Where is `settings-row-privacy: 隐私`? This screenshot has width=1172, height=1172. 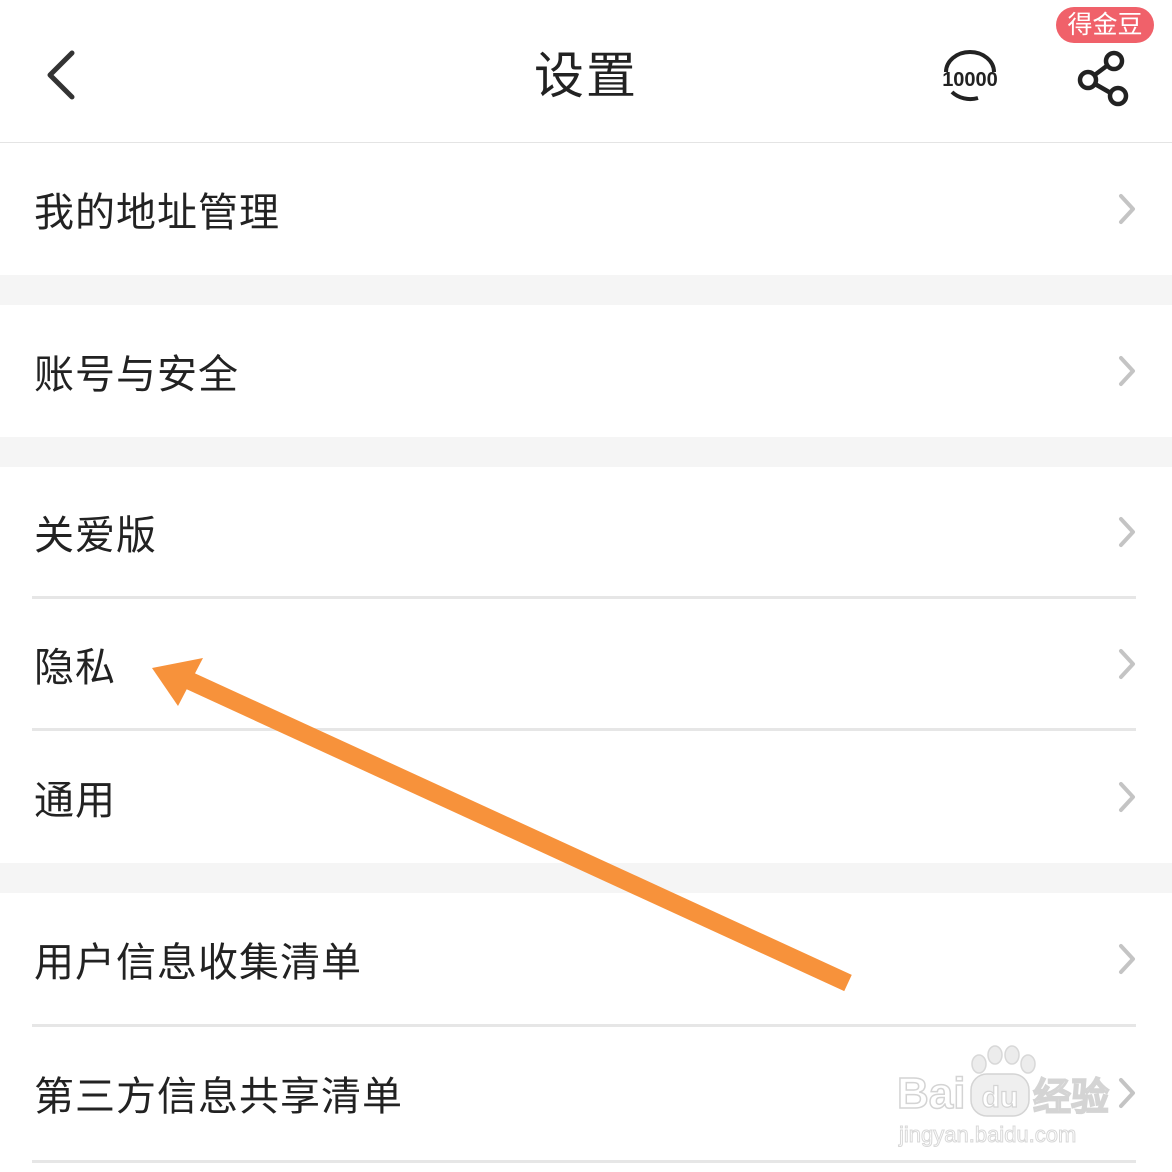 settings-row-privacy: 隐私 is located at coordinates (586, 664).